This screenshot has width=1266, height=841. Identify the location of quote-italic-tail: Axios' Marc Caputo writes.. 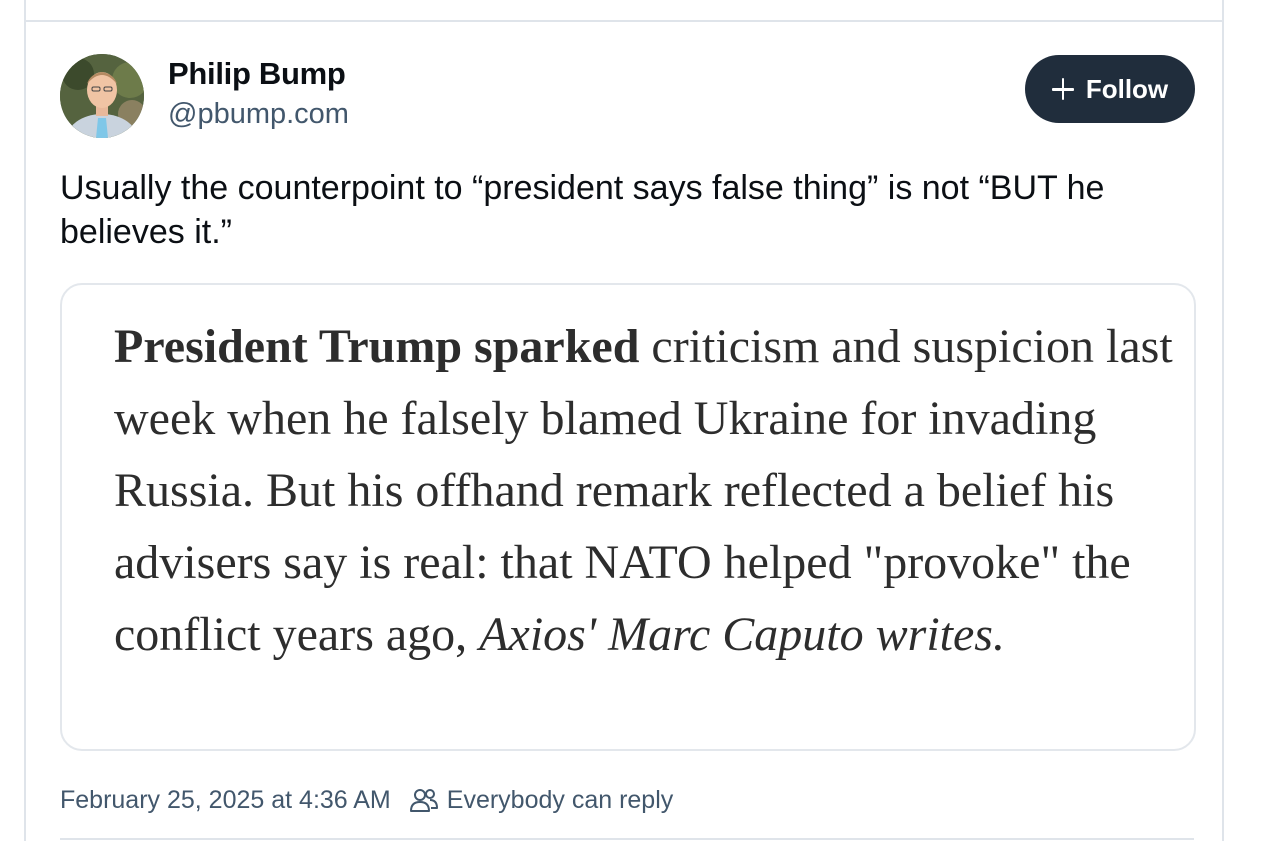
(742, 634).